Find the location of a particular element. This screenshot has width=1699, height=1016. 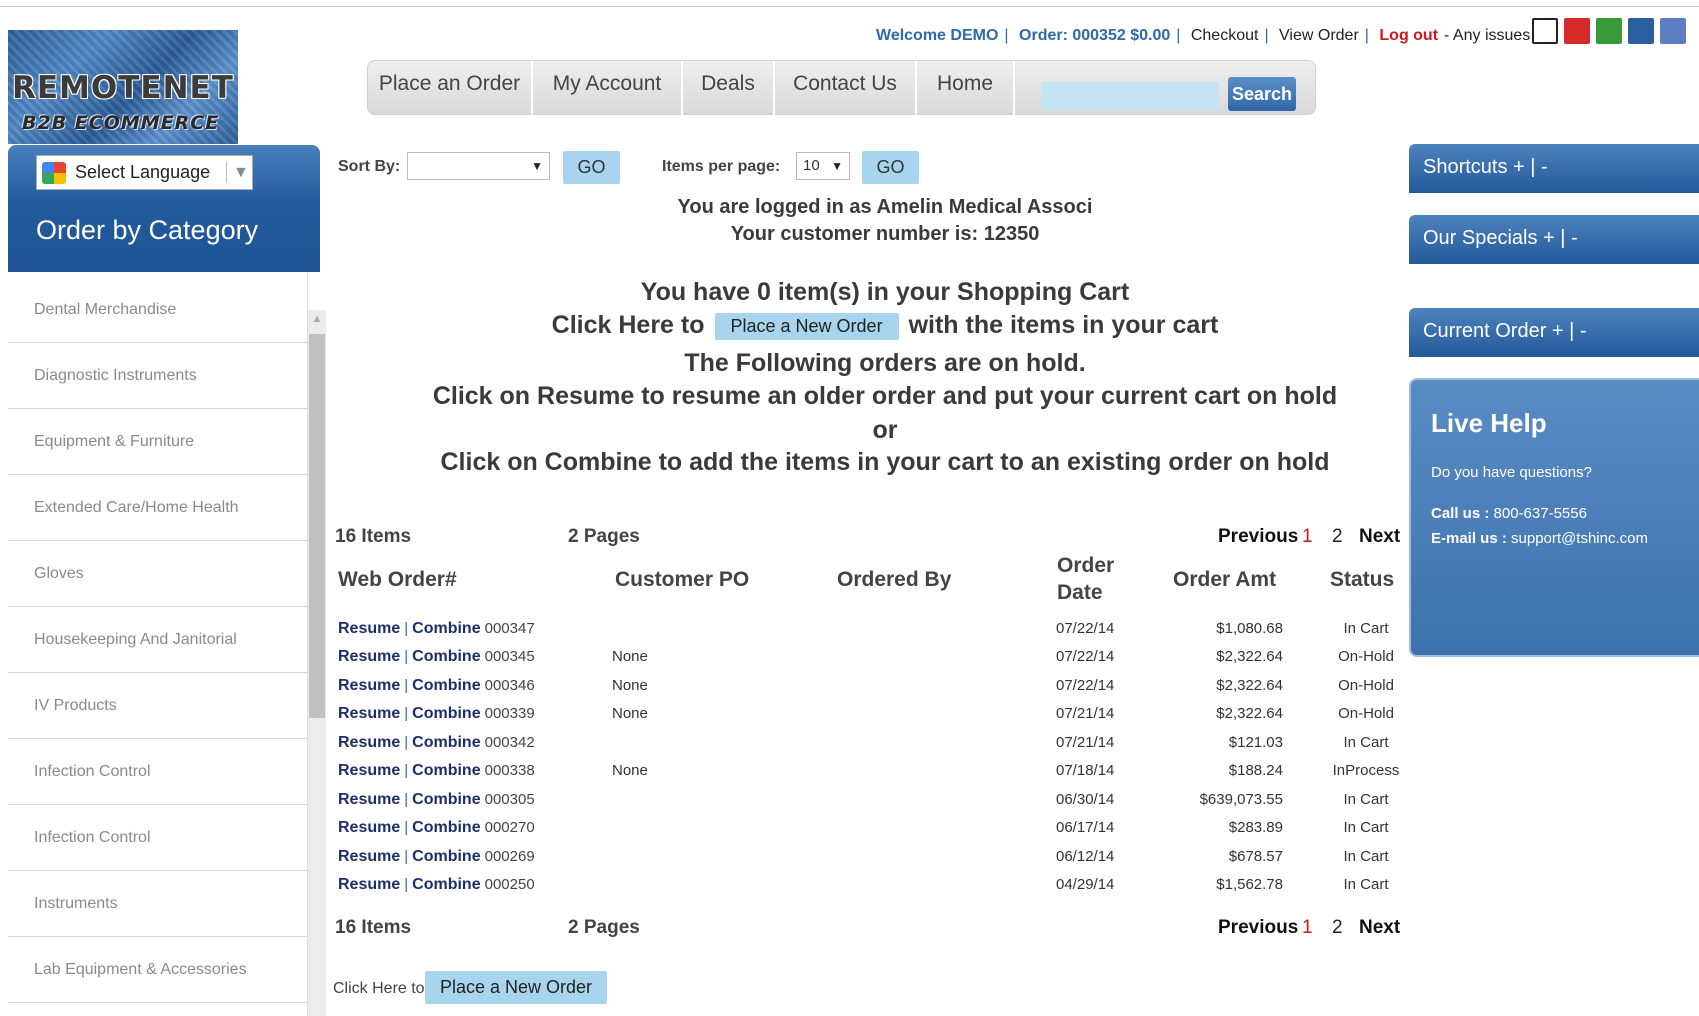

chevron-down-icon: ▼ is located at coordinates (537, 166).